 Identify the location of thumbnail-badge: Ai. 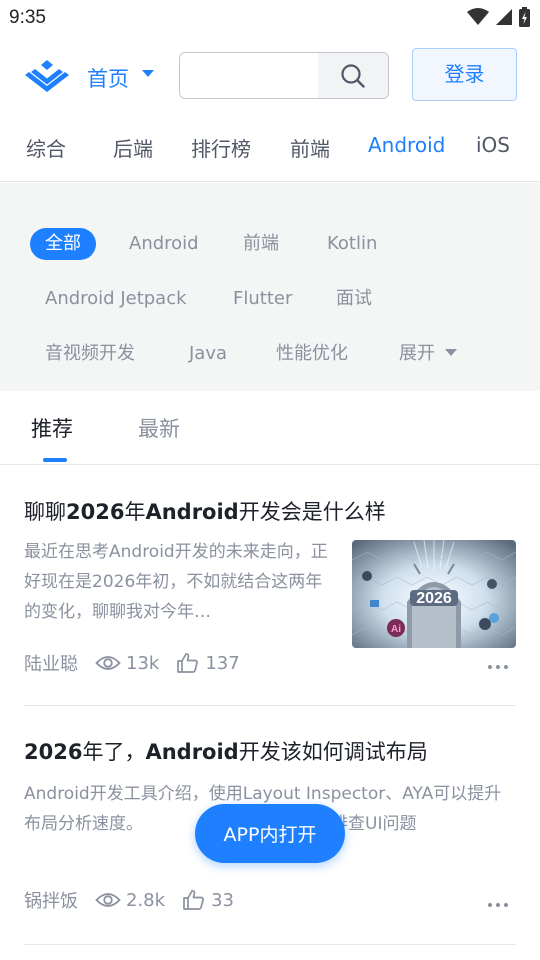
(396, 629).